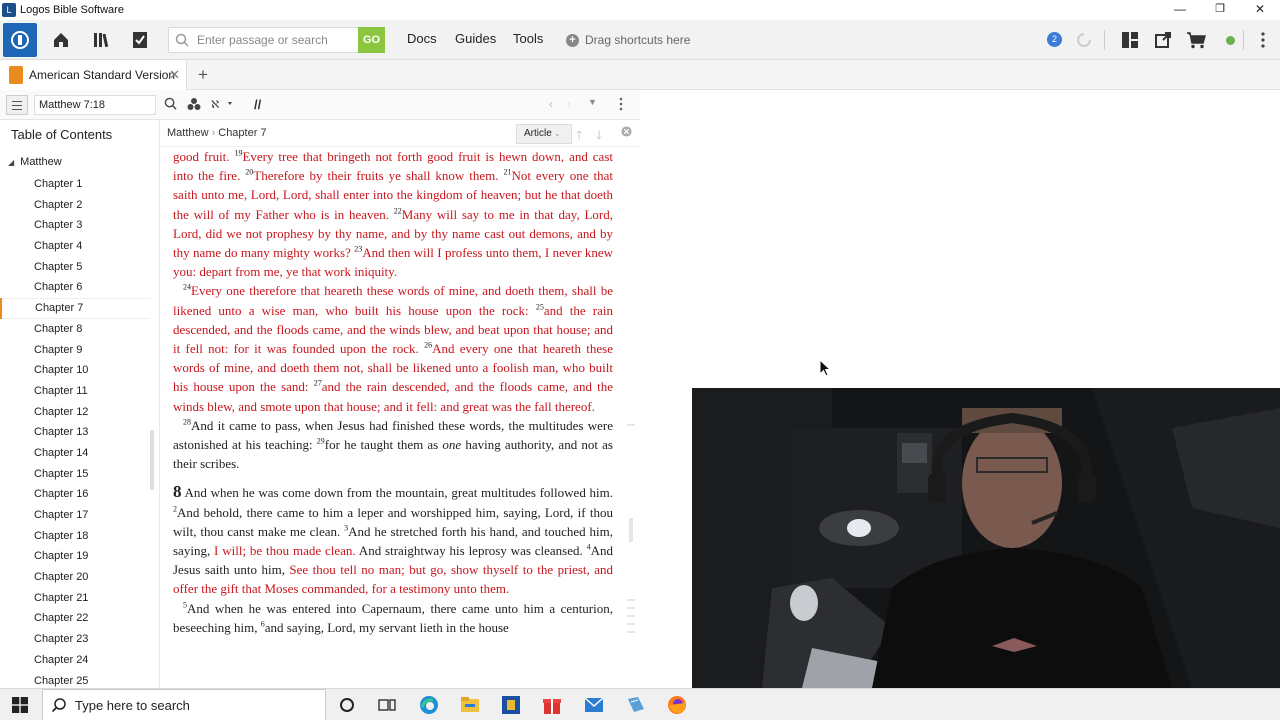  I want to click on reader-header: Matthew › Chapter 7 Article ⌄ 🡑 🡓, so click(400, 133).